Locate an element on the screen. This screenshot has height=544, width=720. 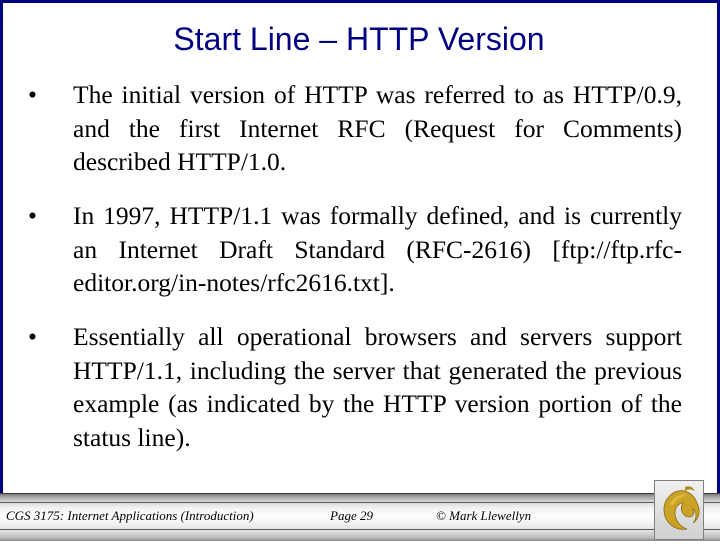
footer-copyright: © Mark Llewellyn is located at coordinates (484, 515).